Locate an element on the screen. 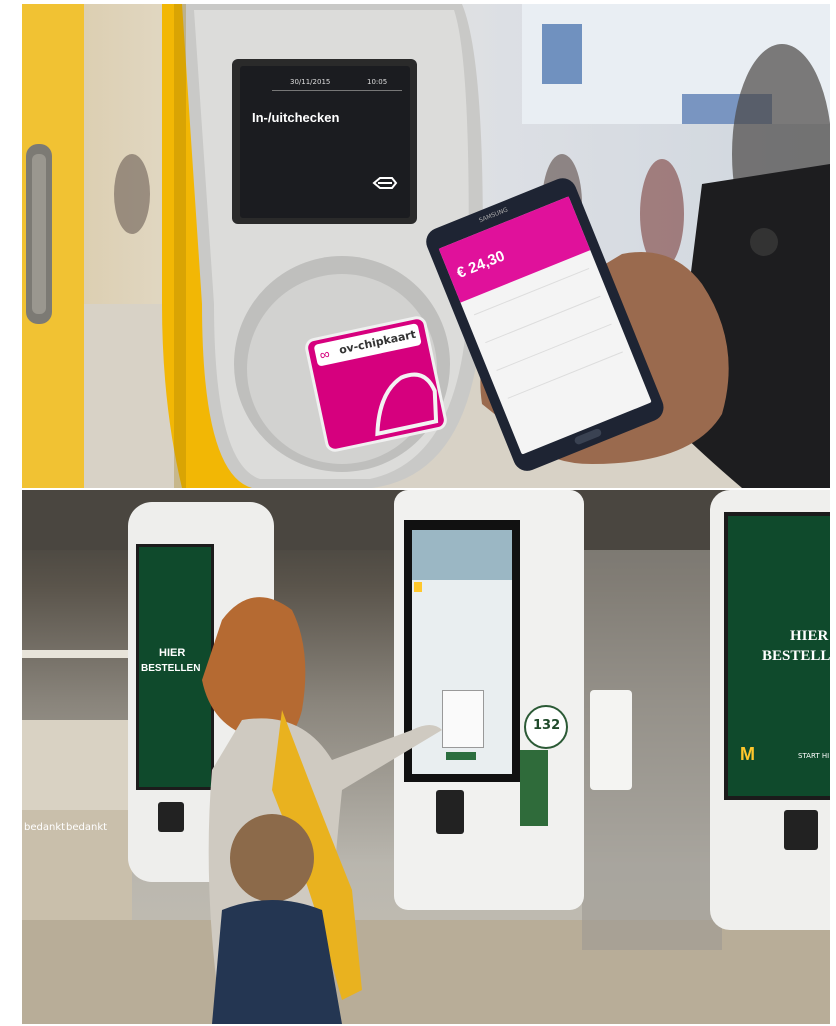 The image size is (836, 1026). ov-logo-icon: ∞ is located at coordinates (325, 354).